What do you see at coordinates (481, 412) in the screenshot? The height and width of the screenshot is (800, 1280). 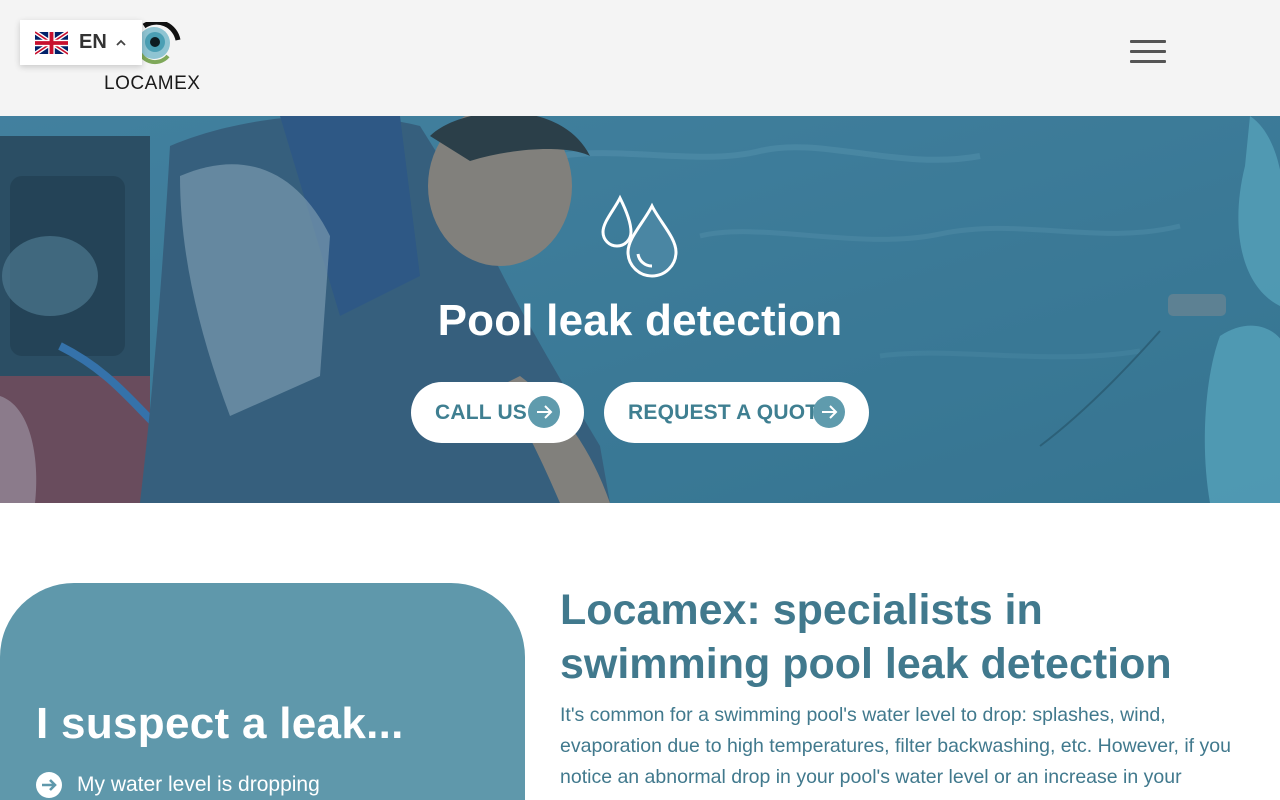 I see `call-us-label: CALL US` at bounding box center [481, 412].